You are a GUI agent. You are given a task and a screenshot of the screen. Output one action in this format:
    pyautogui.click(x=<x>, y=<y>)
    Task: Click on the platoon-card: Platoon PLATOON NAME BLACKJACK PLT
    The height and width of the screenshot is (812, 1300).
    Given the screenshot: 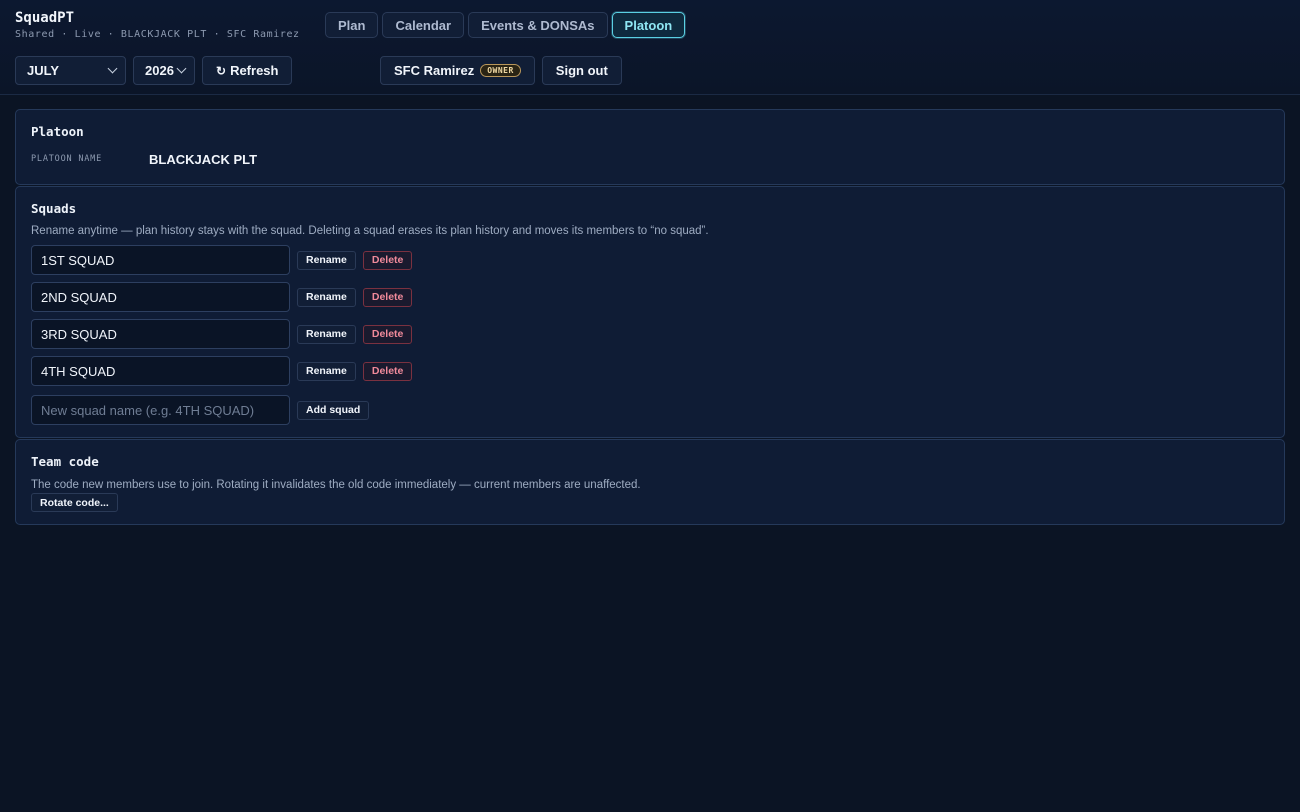 What is the action you would take?
    pyautogui.click(x=650, y=147)
    